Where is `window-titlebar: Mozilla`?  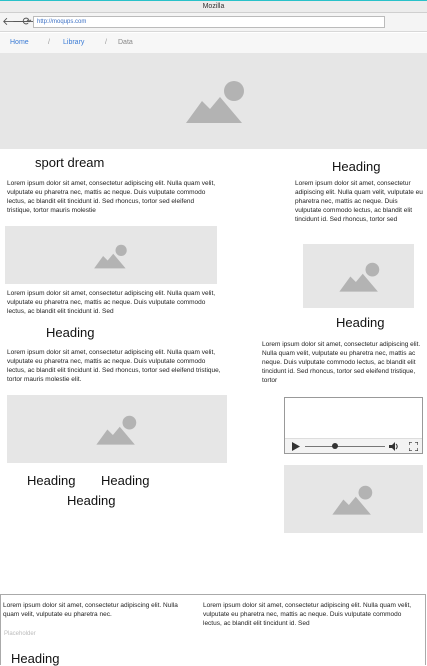 window-titlebar: Mozilla is located at coordinates (213, 6).